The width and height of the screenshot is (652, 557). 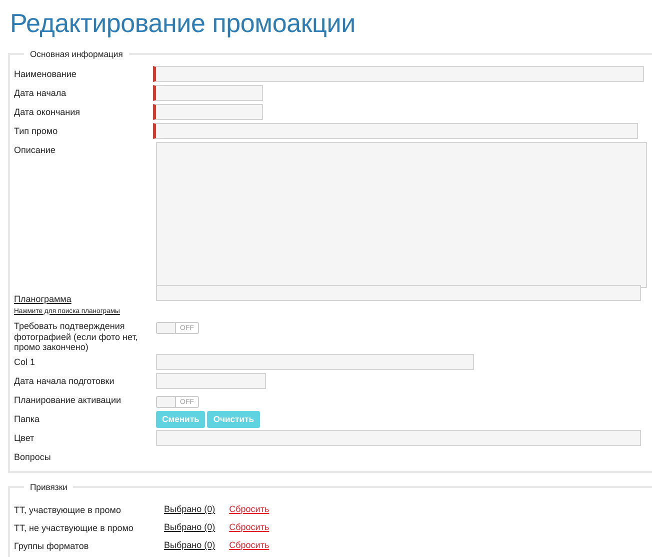 What do you see at coordinates (25, 438) in the screenshot?
I see `field-label: Цвет` at bounding box center [25, 438].